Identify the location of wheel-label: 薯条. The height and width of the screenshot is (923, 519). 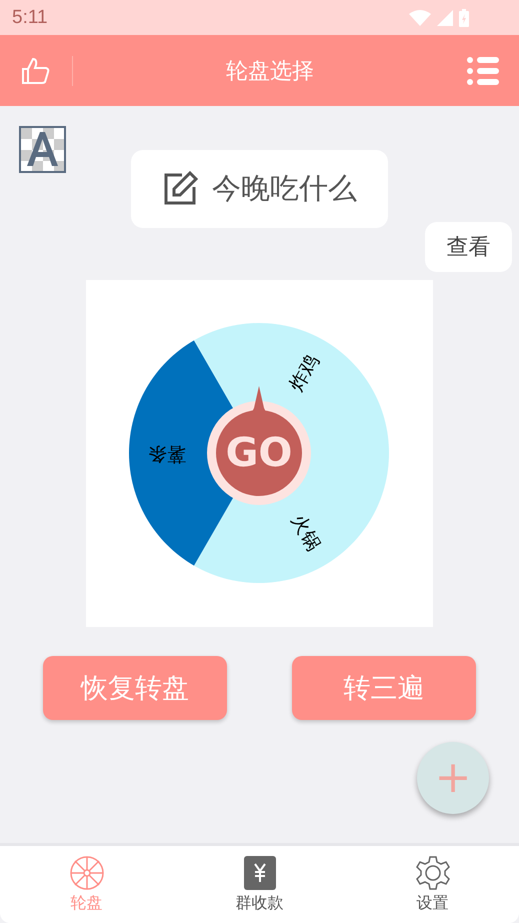
(167, 453).